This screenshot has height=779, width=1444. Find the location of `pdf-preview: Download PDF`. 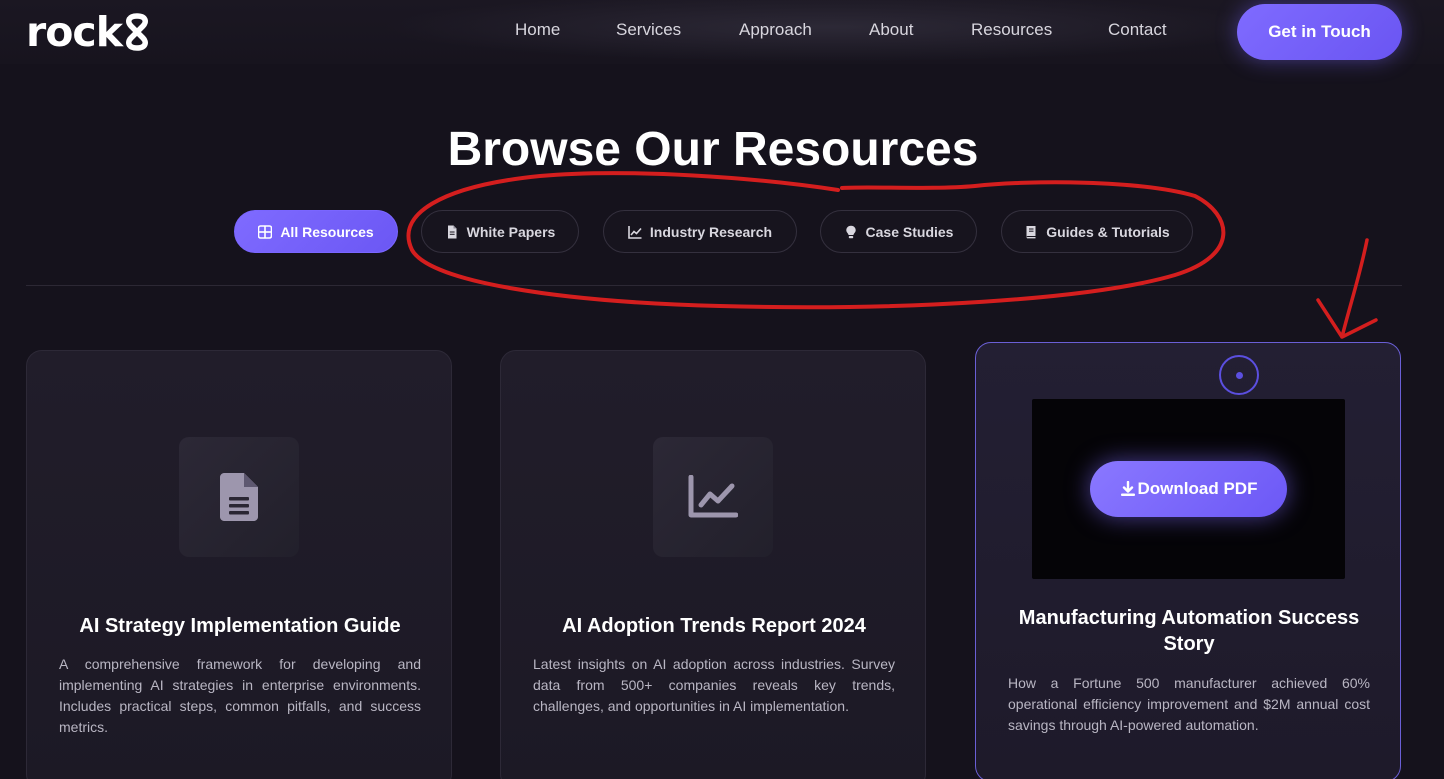

pdf-preview: Download PDF is located at coordinates (1188, 489).